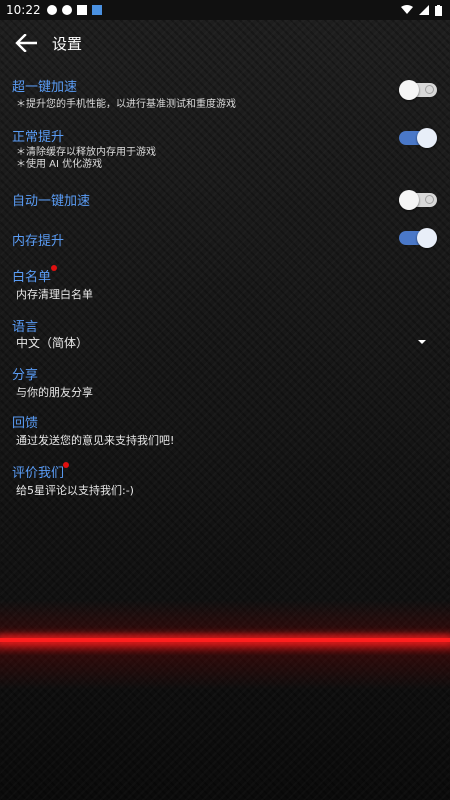 The image size is (450, 800). What do you see at coordinates (225, 151) in the screenshot?
I see `setting-normal-boost: 正常提升 ＊清除缓存以释放内存用于游戏 ＊使用 AI 优化游戏` at bounding box center [225, 151].